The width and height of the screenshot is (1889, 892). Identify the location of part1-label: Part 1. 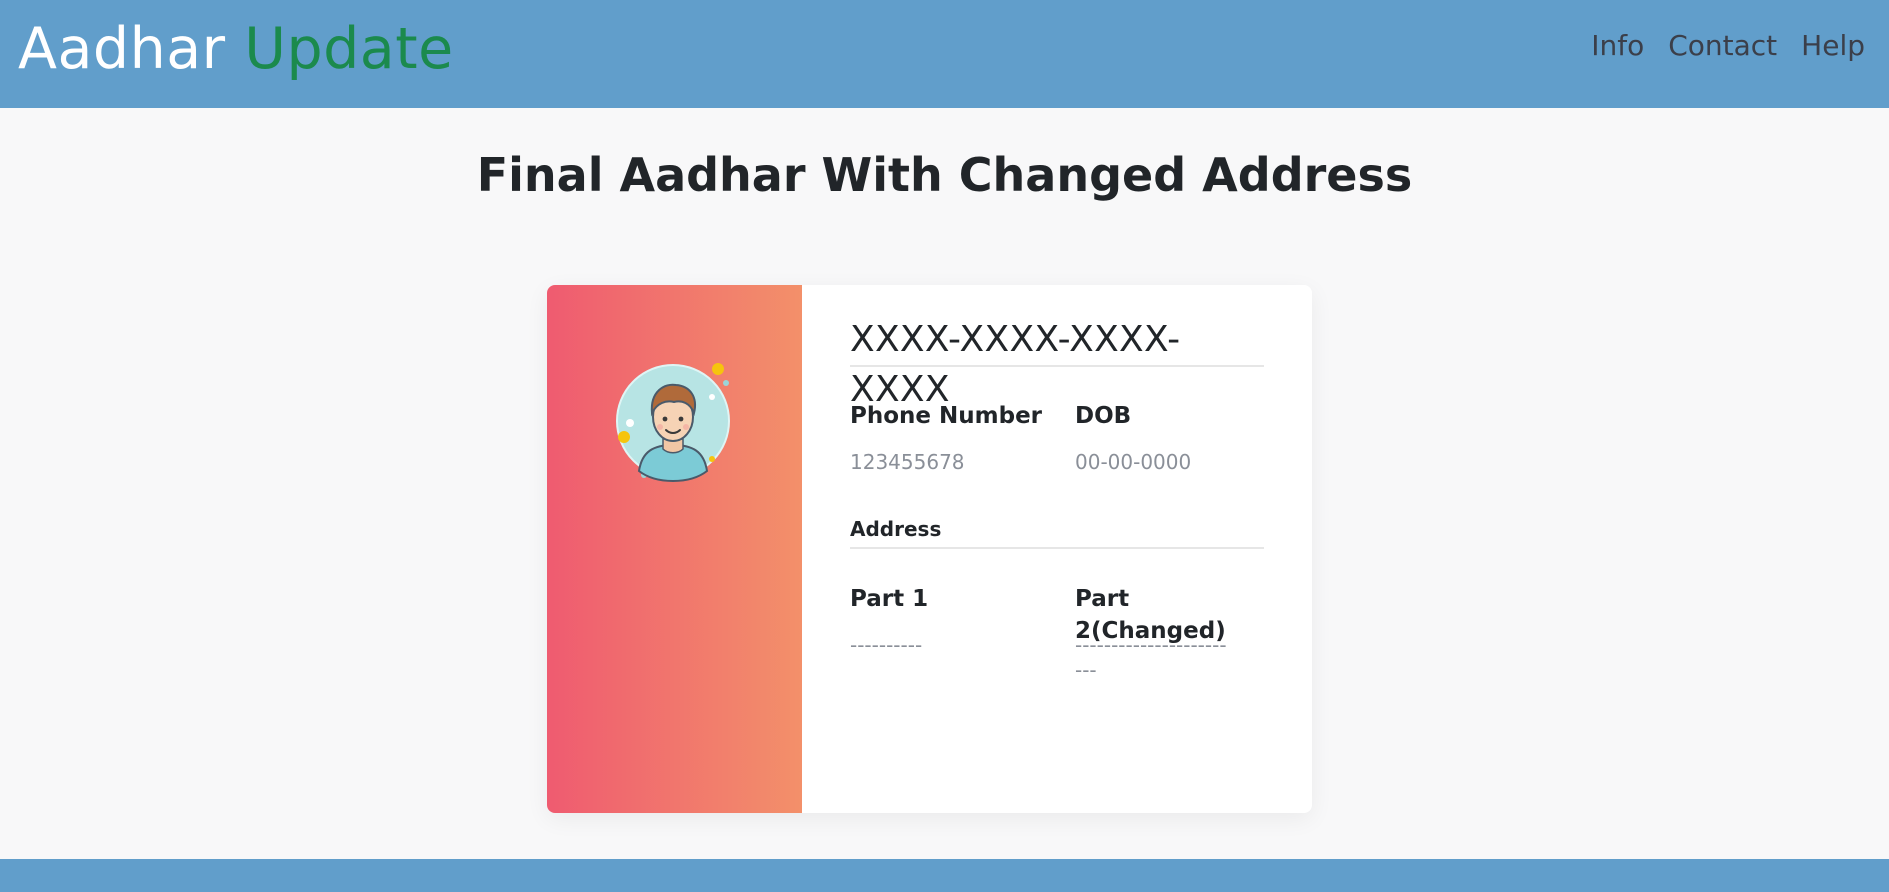
(889, 599).